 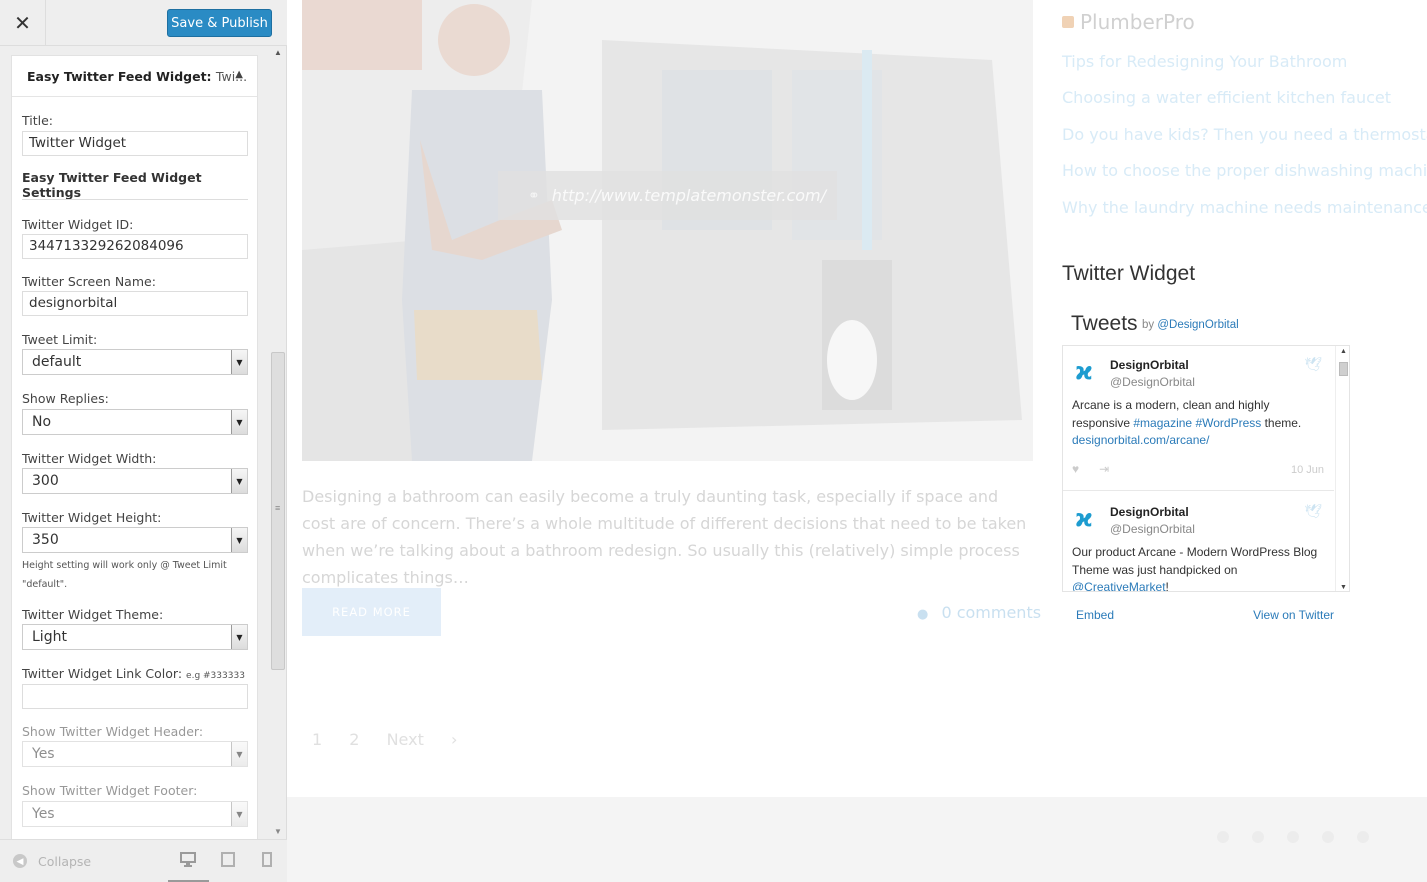 What do you see at coordinates (135, 143) in the screenshot?
I see `title-input: Twitter Widget` at bounding box center [135, 143].